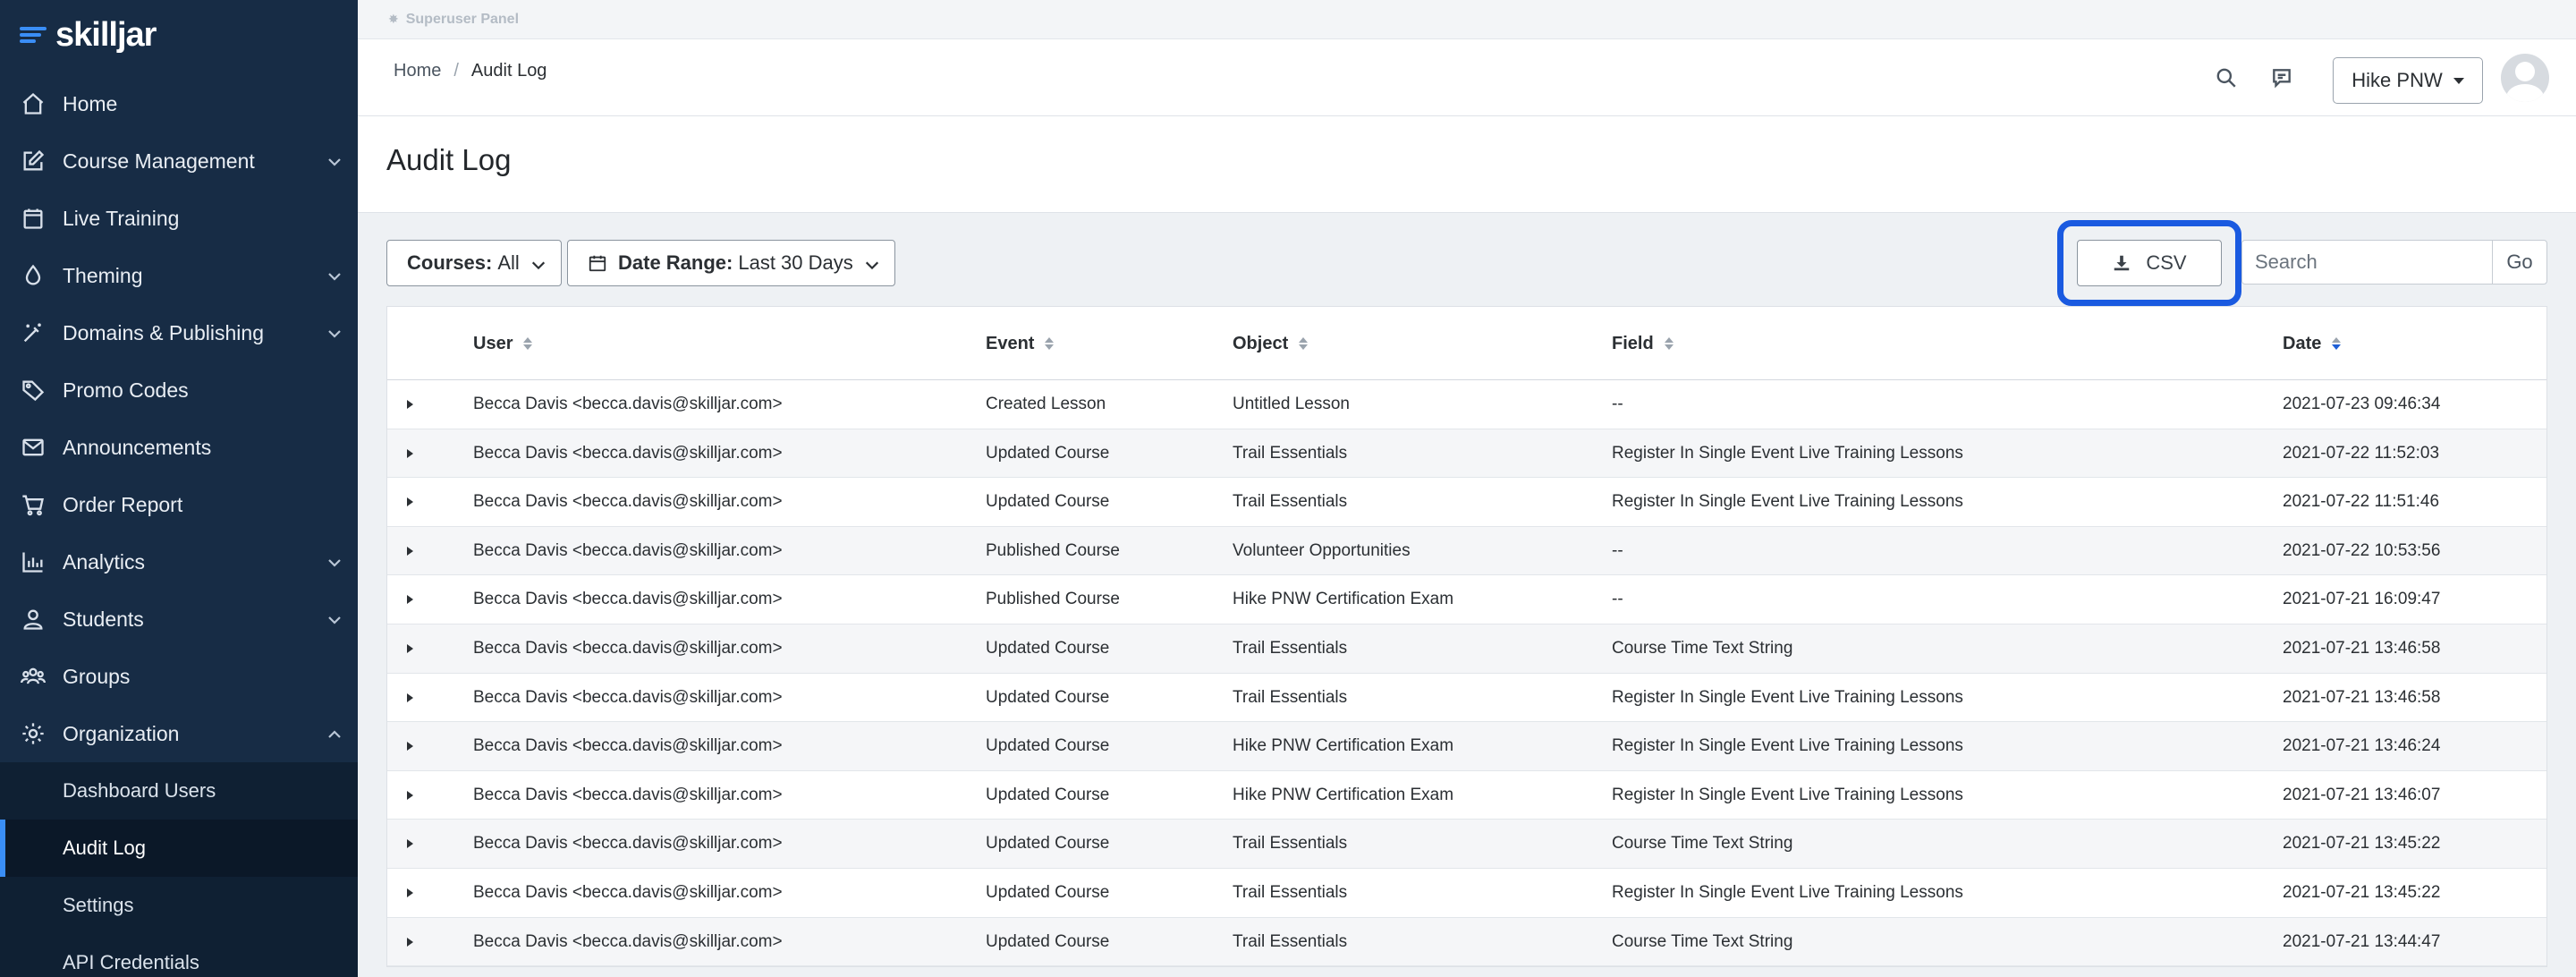 This screenshot has width=2576, height=977. Describe the element at coordinates (121, 733) in the screenshot. I see `sidebar-item-label: Organization` at that location.